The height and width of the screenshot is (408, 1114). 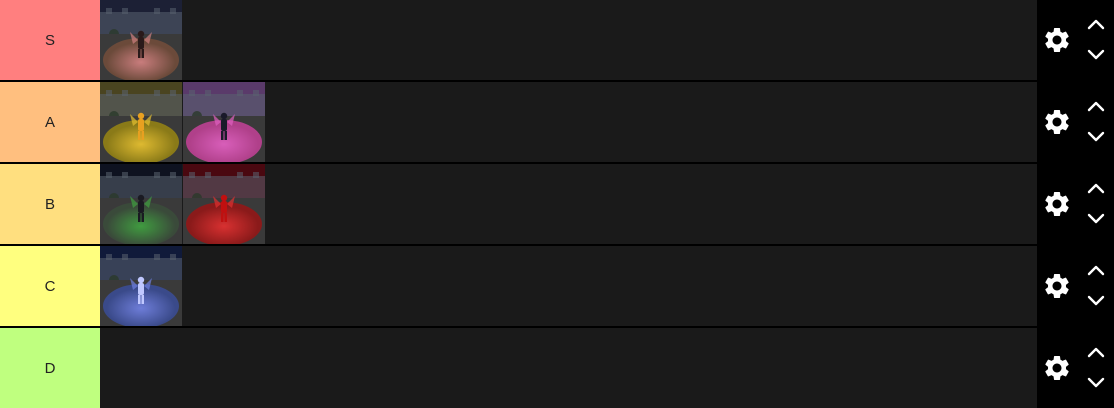 What do you see at coordinates (50, 122) in the screenshot?
I see `tier-label: A` at bounding box center [50, 122].